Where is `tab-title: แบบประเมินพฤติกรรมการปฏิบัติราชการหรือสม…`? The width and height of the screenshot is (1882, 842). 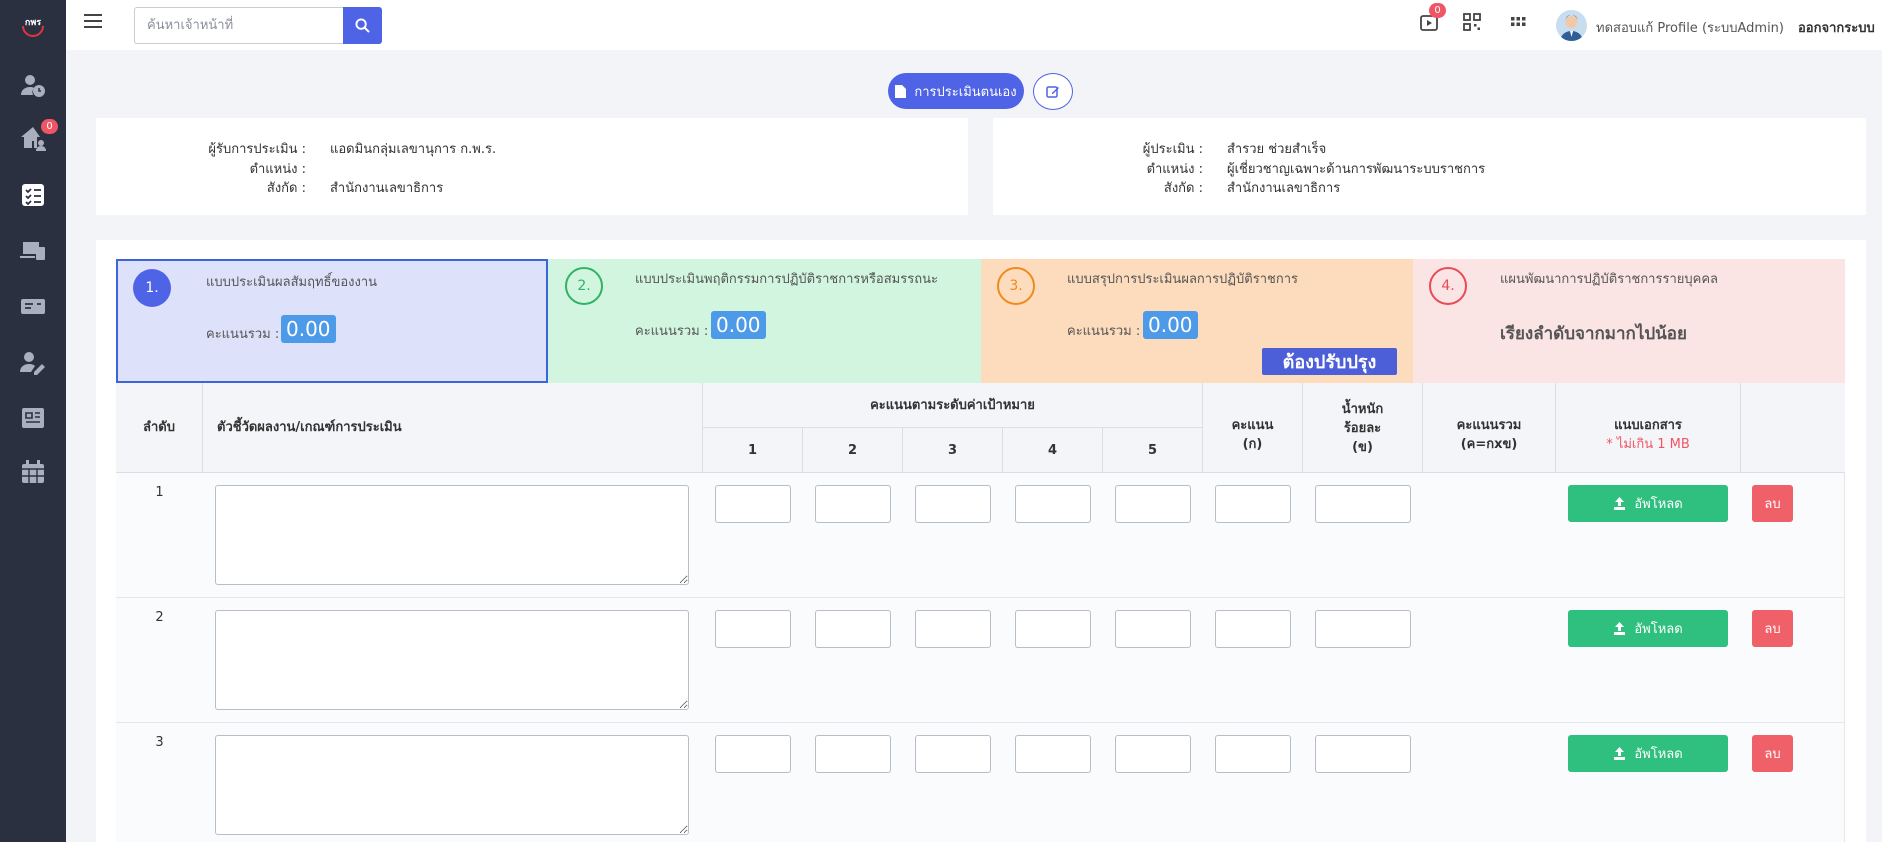
tab-title: แบบประเมินพฤติกรรมการปฏิบัติราชการหรือสม… is located at coordinates (786, 279).